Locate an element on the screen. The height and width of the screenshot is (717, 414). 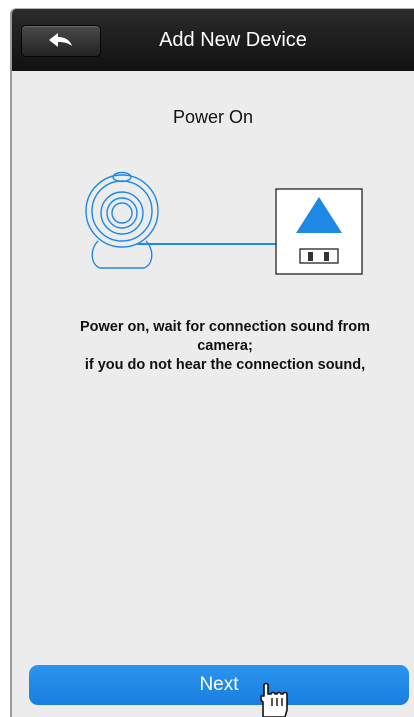
power-outlet-icon is located at coordinates (319, 231).